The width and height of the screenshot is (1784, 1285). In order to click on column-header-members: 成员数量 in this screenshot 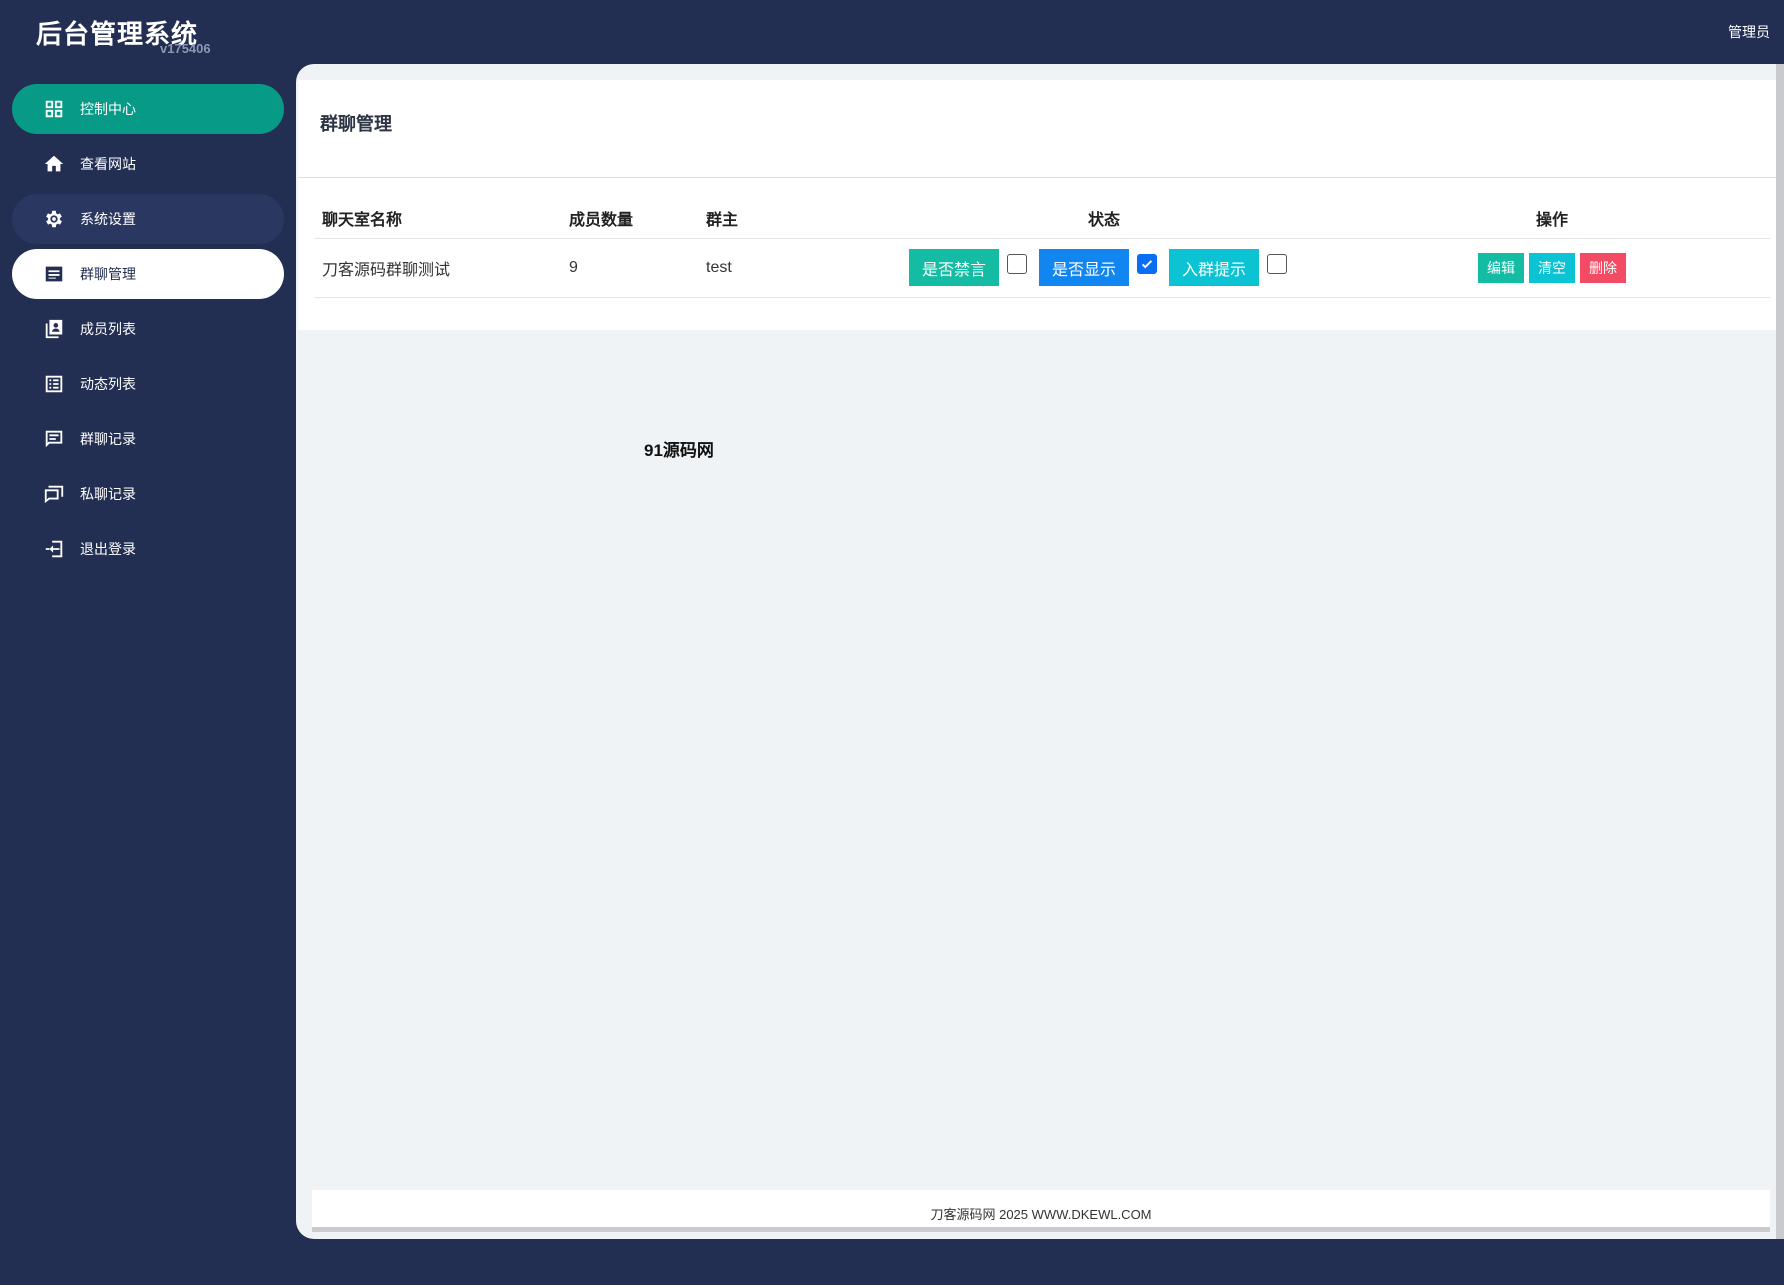, I will do `click(629, 218)`.